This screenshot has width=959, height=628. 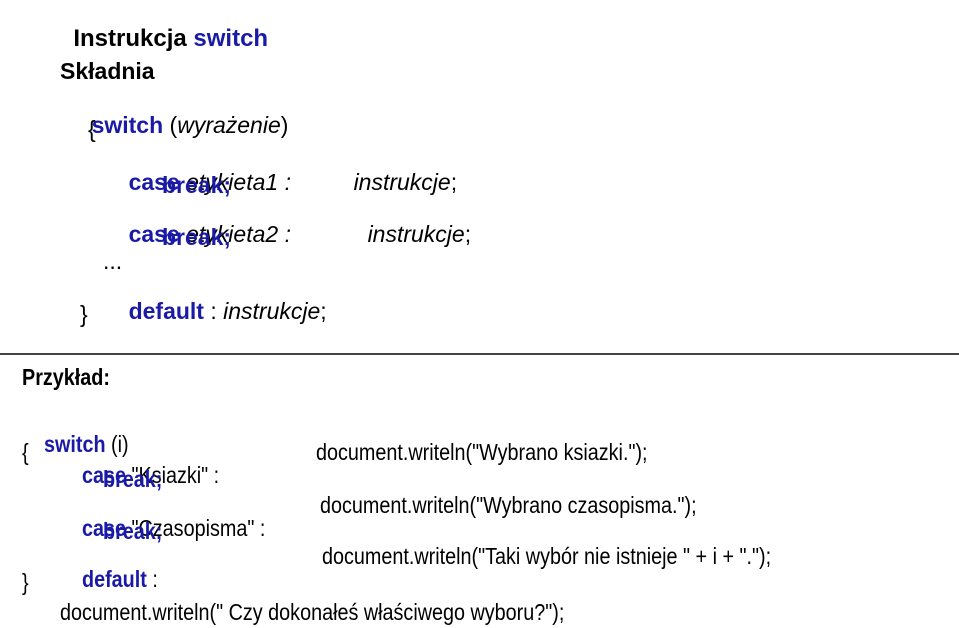 I want to click on syntax-default-line: default : instrukcje;, so click(x=215, y=311).